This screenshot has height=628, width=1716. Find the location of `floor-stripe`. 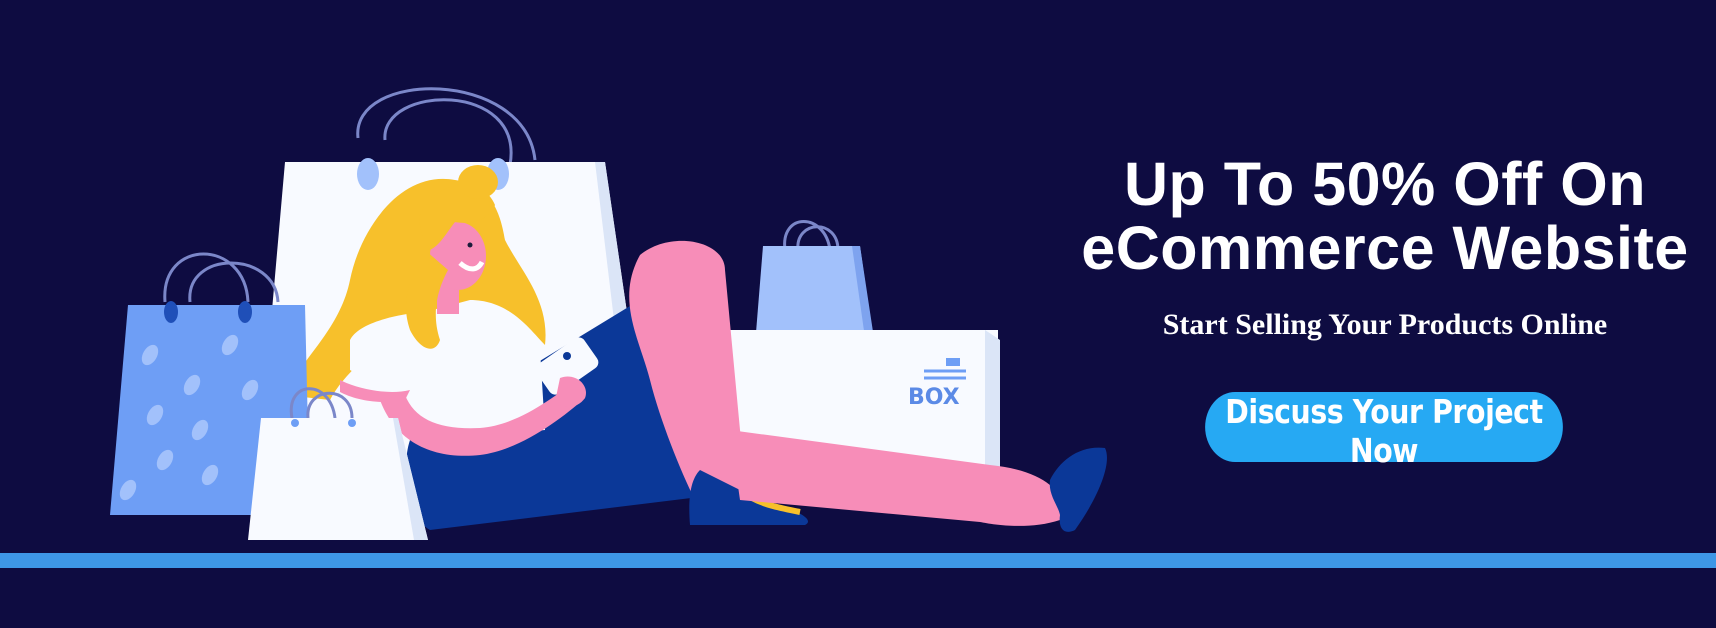

floor-stripe is located at coordinates (858, 560).